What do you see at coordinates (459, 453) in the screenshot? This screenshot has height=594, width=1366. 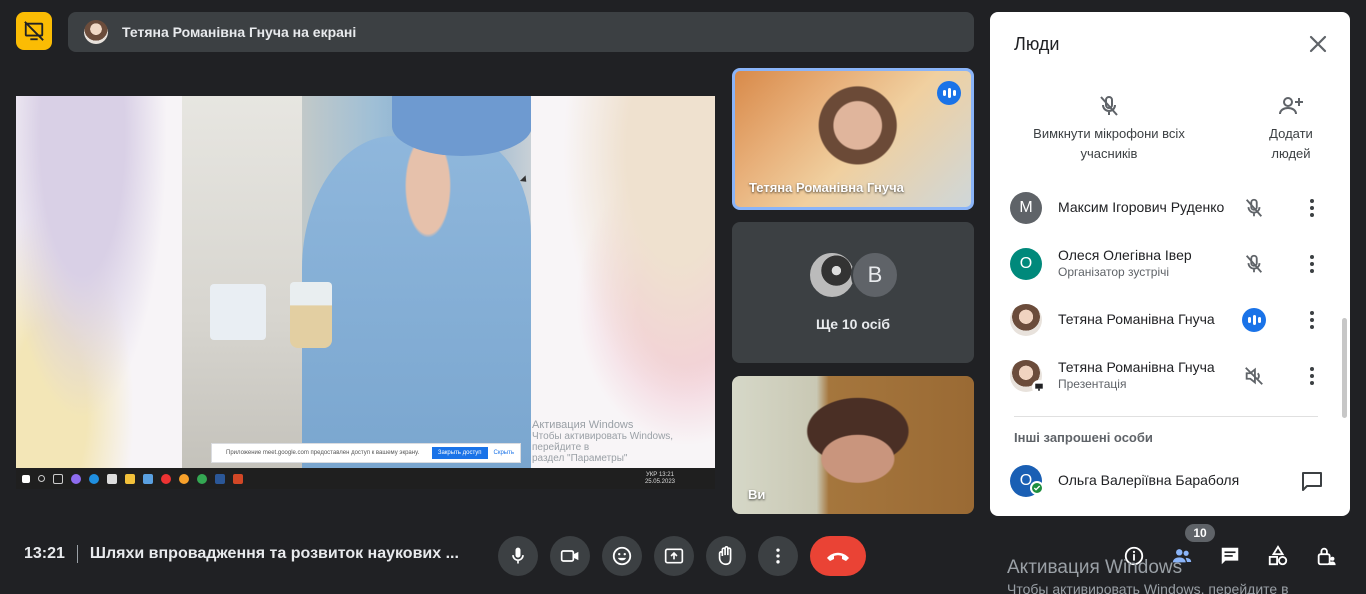 I see `stop-sharing-button: Закрыть доступ` at bounding box center [459, 453].